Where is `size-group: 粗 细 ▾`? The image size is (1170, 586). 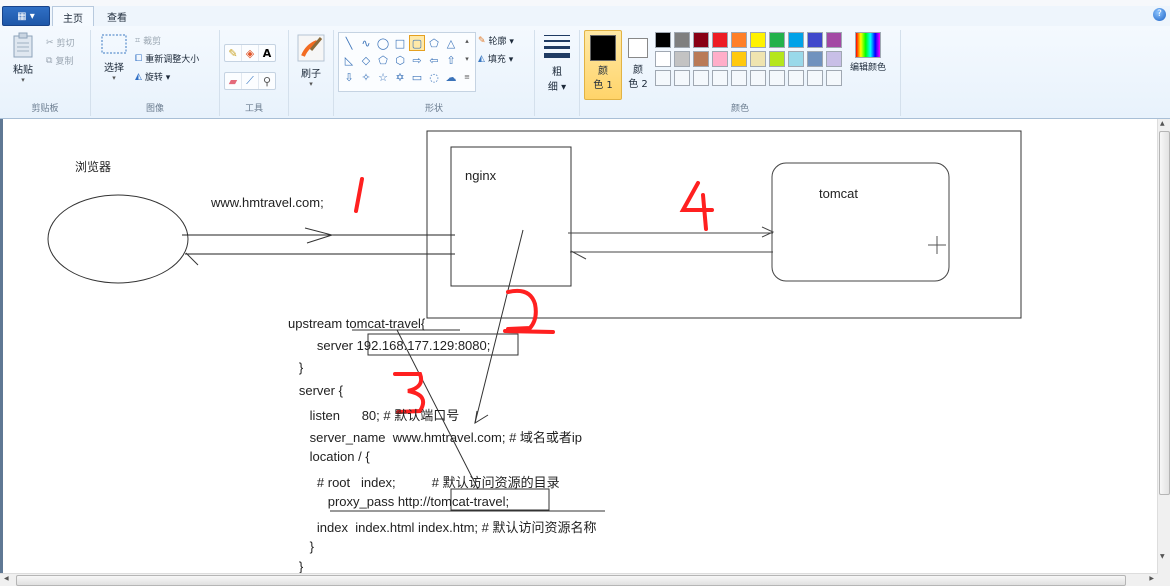 size-group: 粗 细 ▾ is located at coordinates (557, 73).